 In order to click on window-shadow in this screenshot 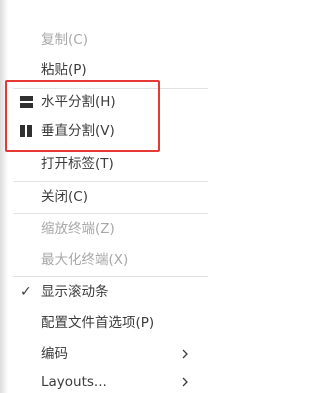, I will do `click(4, 196)`.